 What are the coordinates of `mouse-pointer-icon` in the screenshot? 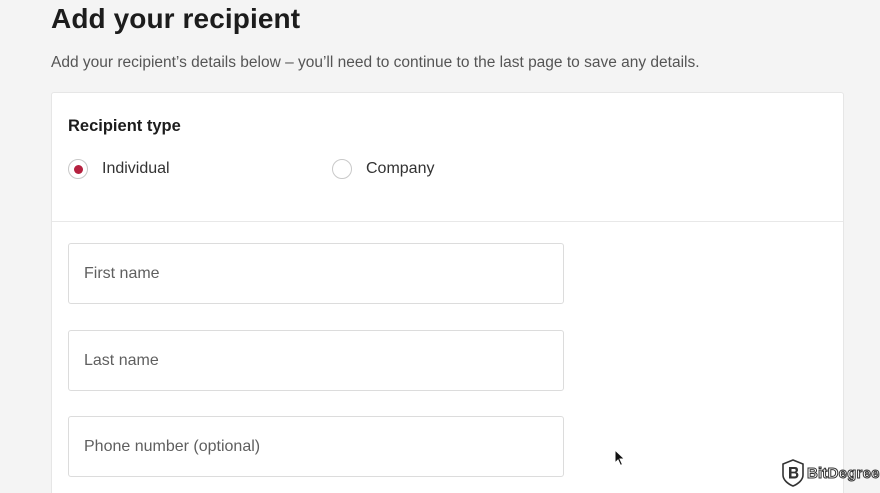 It's located at (620, 458).